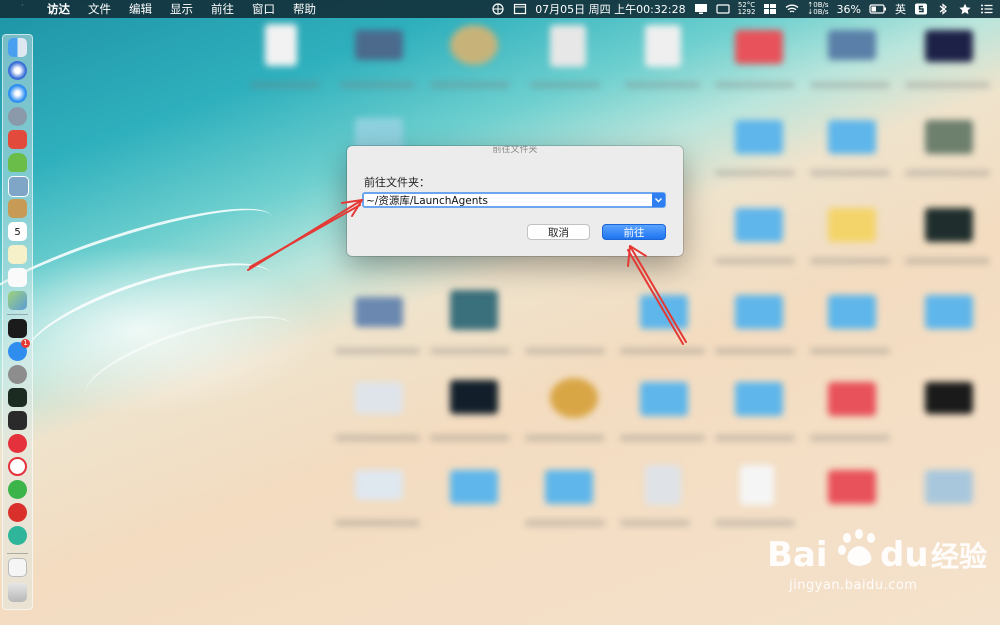  What do you see at coordinates (747, 9) in the screenshot?
I see `temperature-readout: 52°C 1292` at bounding box center [747, 9].